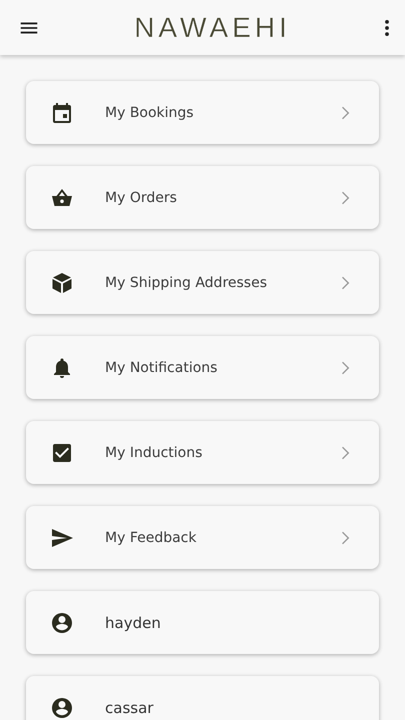  Describe the element at coordinates (202, 282) in the screenshot. I see `menu-item: My Shipping Addresses` at that location.